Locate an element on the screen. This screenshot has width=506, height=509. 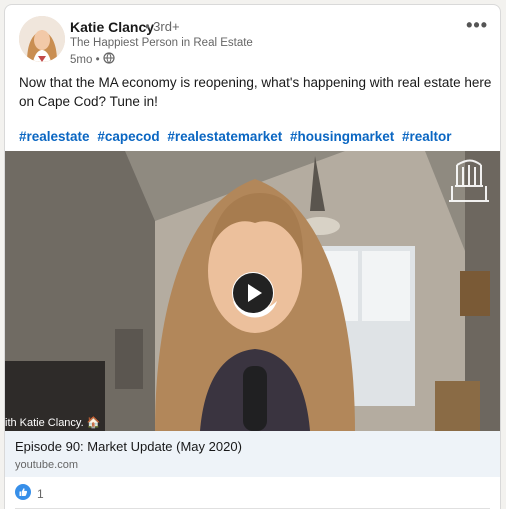
link-domain: youtube.com is located at coordinates (46, 465).